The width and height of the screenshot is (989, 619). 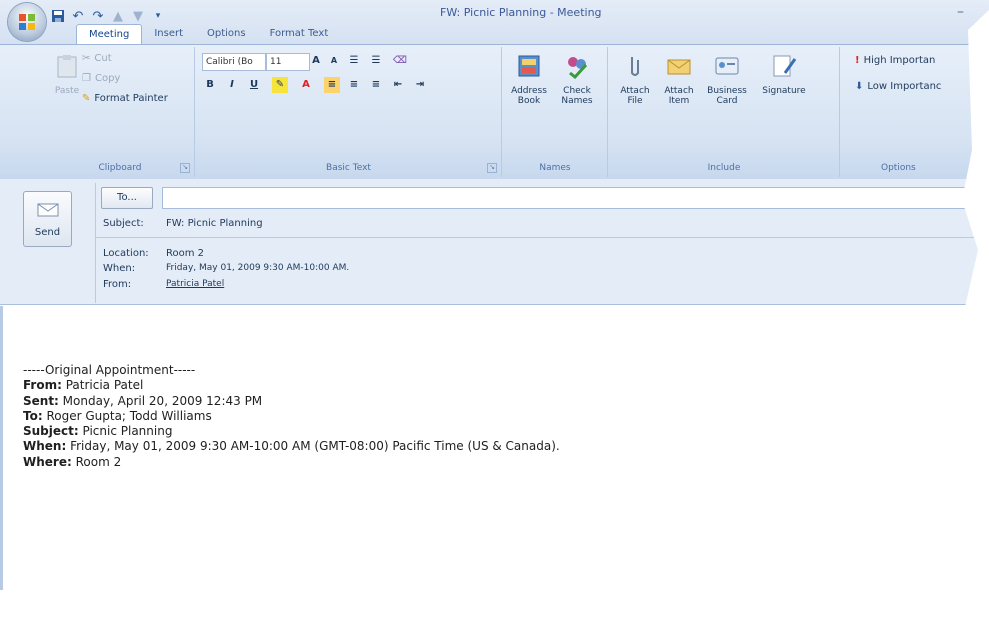 What do you see at coordinates (158, 16) in the screenshot?
I see `customize-qat-icon: ▾` at bounding box center [158, 16].